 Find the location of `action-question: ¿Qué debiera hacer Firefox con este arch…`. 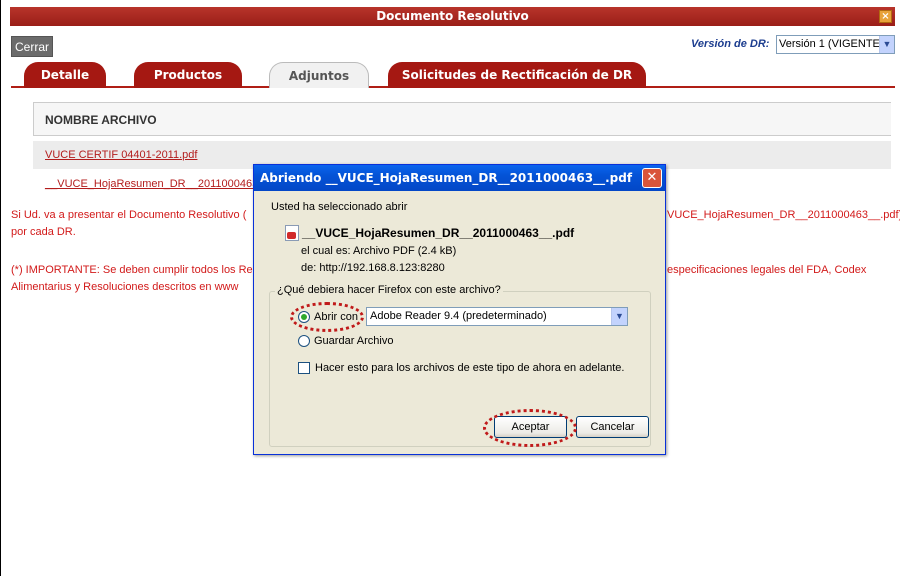

action-question: ¿Qué debiera hacer Firefox con este arch… is located at coordinates (389, 290).